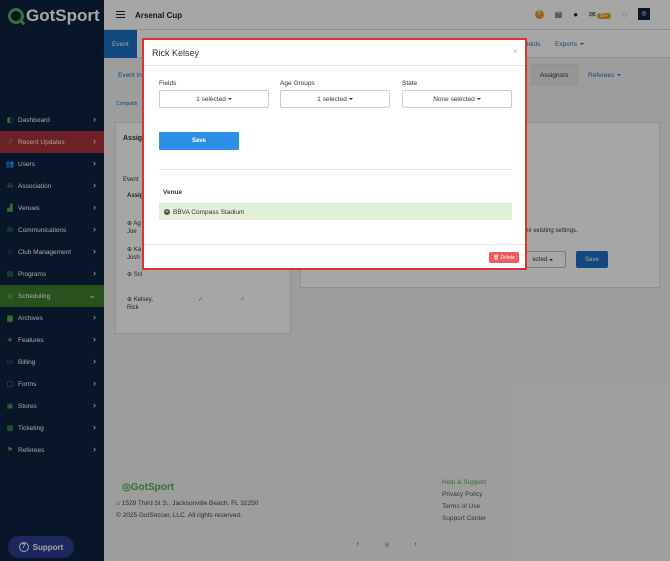 The height and width of the screenshot is (561, 670). Describe the element at coordinates (176, 53) in the screenshot. I see `modal-title: Rick Kelsey` at that location.